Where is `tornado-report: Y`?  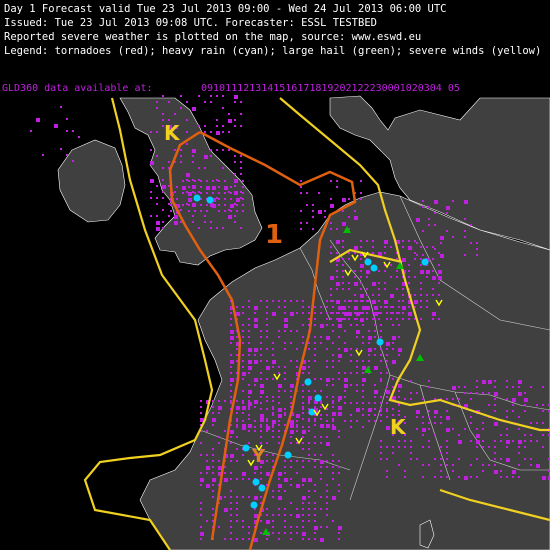
tornado-report: Y is located at coordinates (258, 456).